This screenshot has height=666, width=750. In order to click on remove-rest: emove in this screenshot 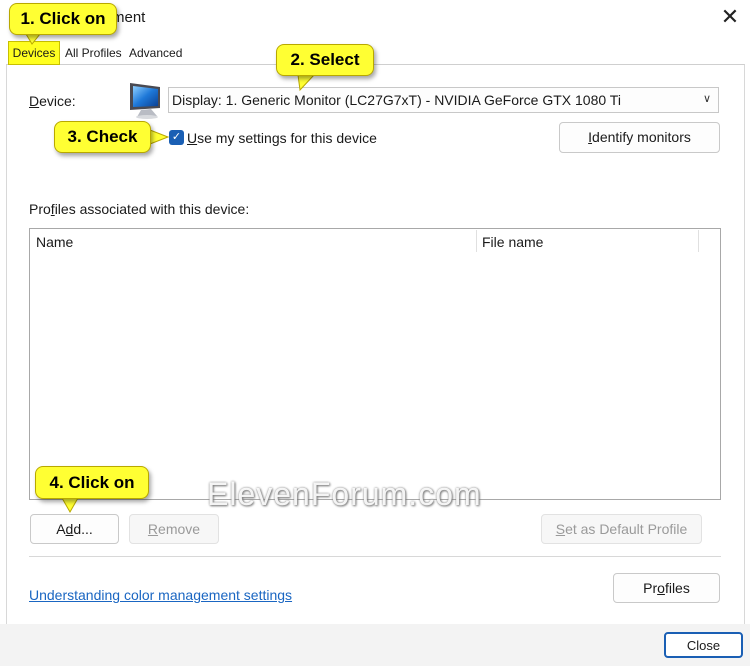, I will do `click(179, 529)`.